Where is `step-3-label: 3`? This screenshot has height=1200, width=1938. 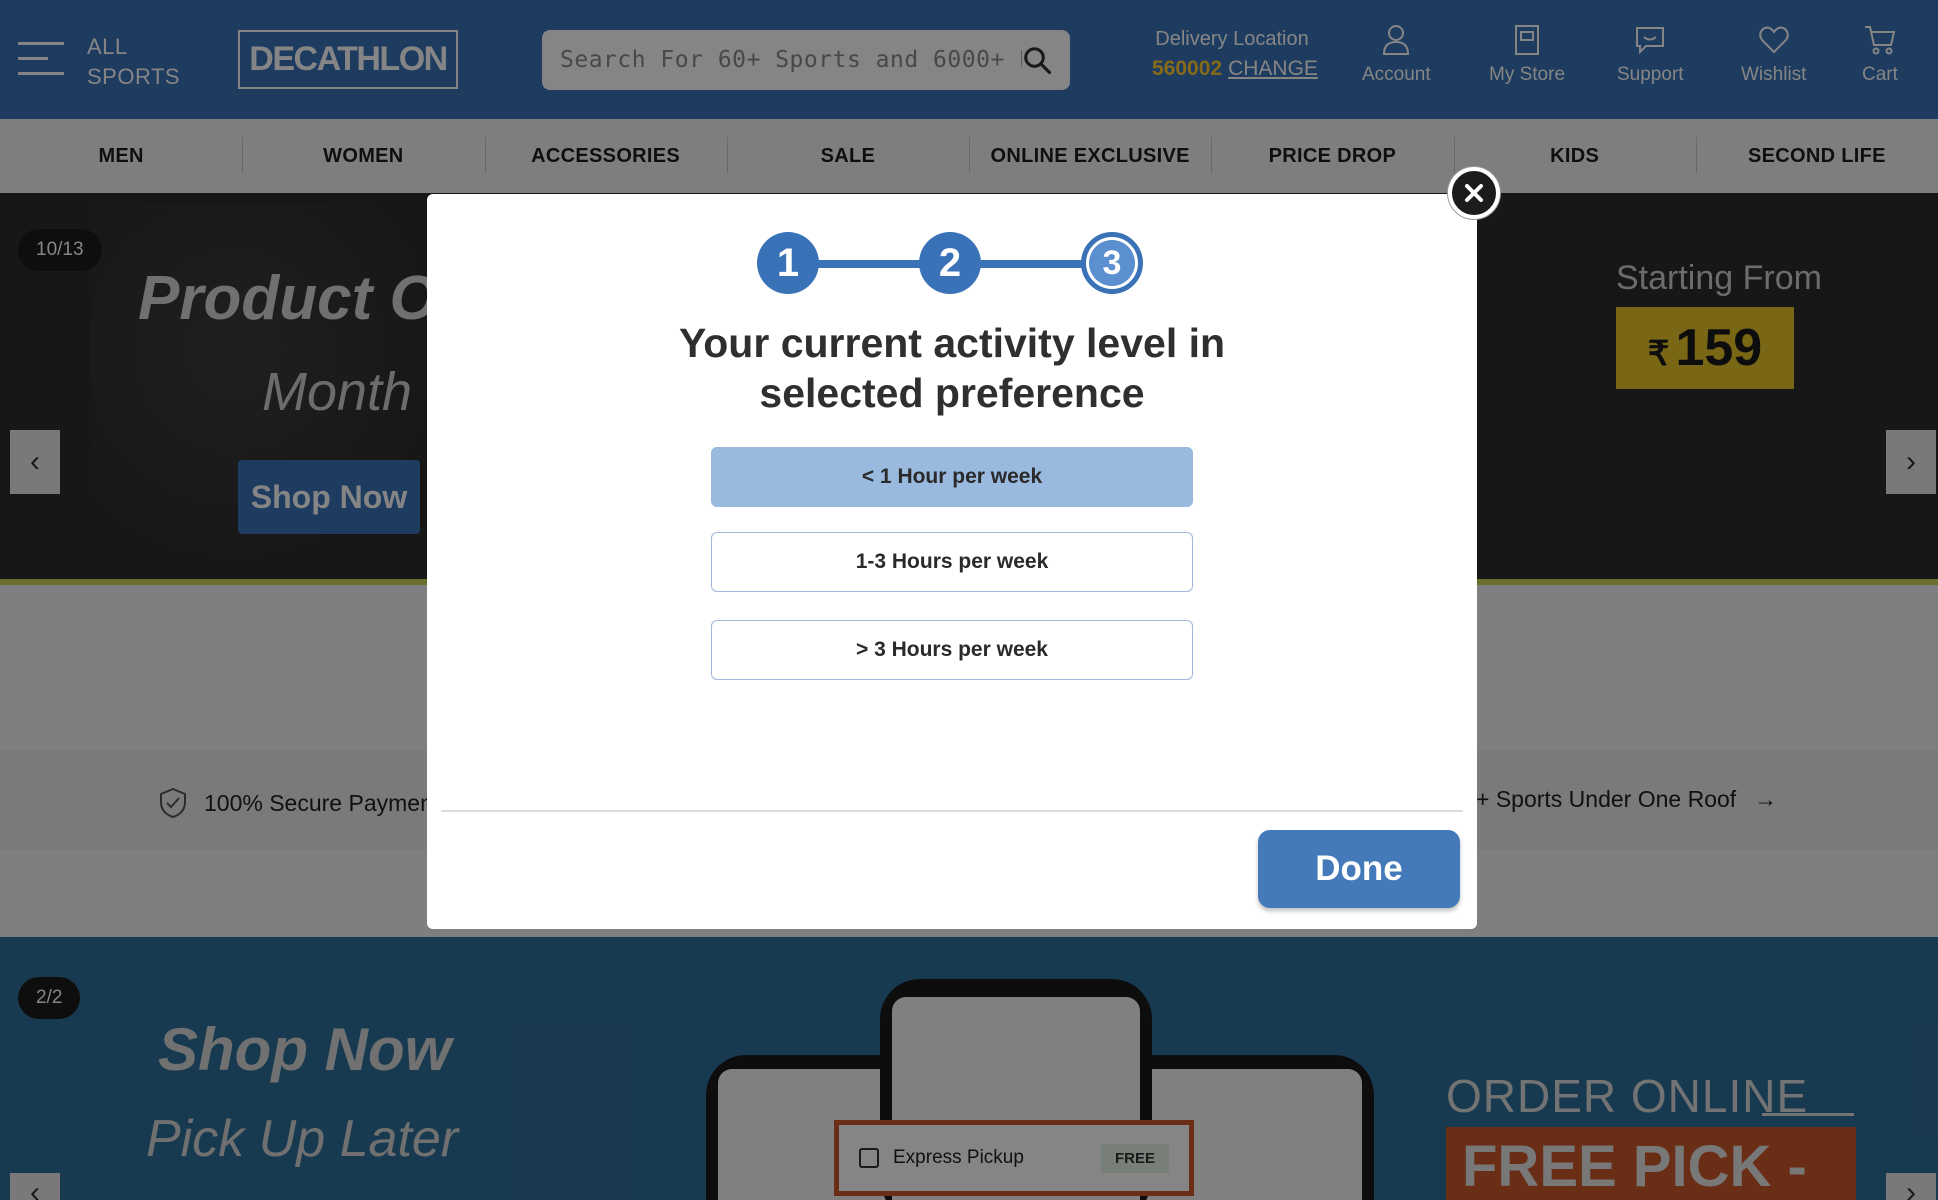 step-3-label: 3 is located at coordinates (1112, 263).